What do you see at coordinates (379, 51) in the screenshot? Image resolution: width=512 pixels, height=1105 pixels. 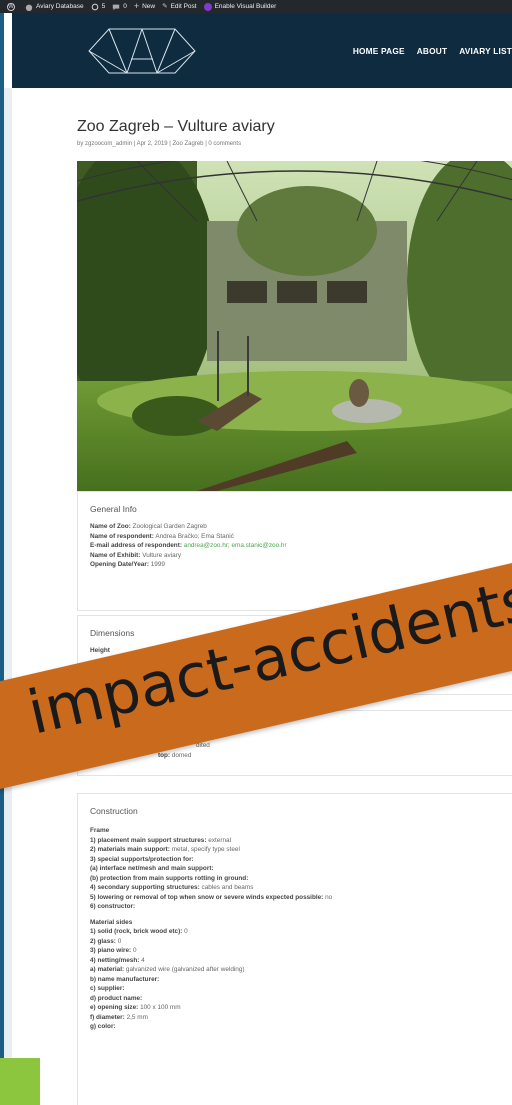 I see `nav-home-page: HOME PAGE` at bounding box center [379, 51].